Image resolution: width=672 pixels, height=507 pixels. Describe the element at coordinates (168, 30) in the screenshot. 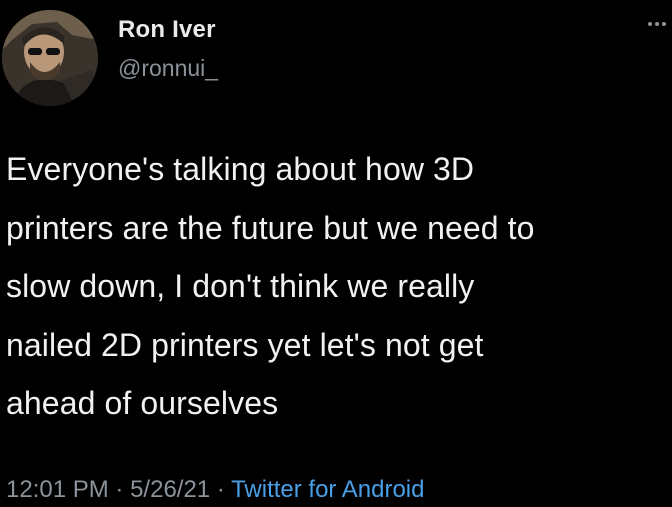

I see `display-name: Ron Iver` at that location.